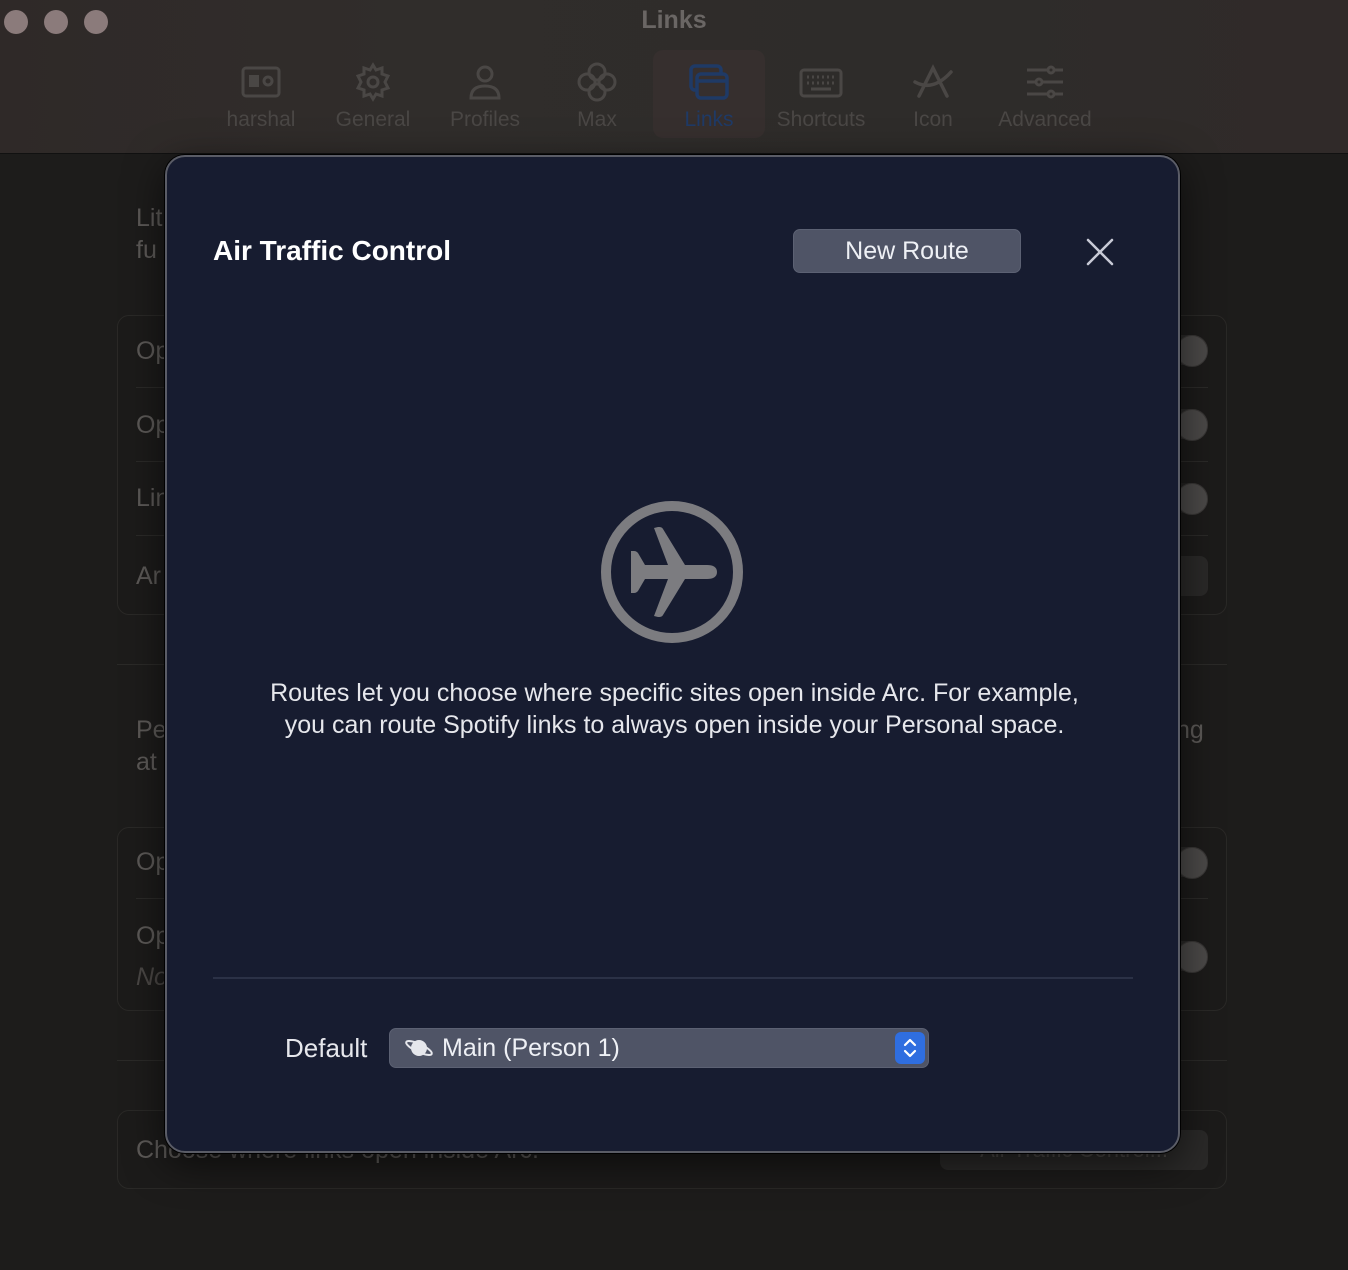  I want to click on tab-label: Shortcuts, so click(821, 119).